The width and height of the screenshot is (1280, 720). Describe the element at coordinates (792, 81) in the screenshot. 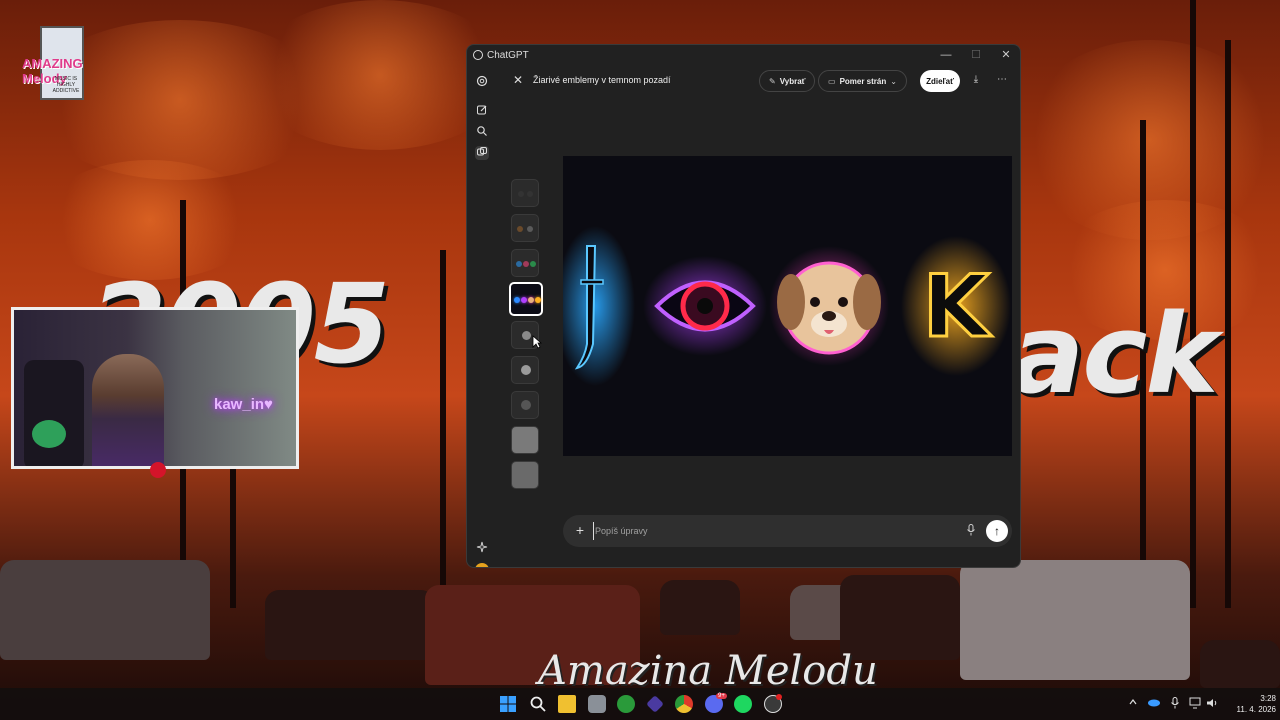

I see `select-label: Vybrať` at that location.